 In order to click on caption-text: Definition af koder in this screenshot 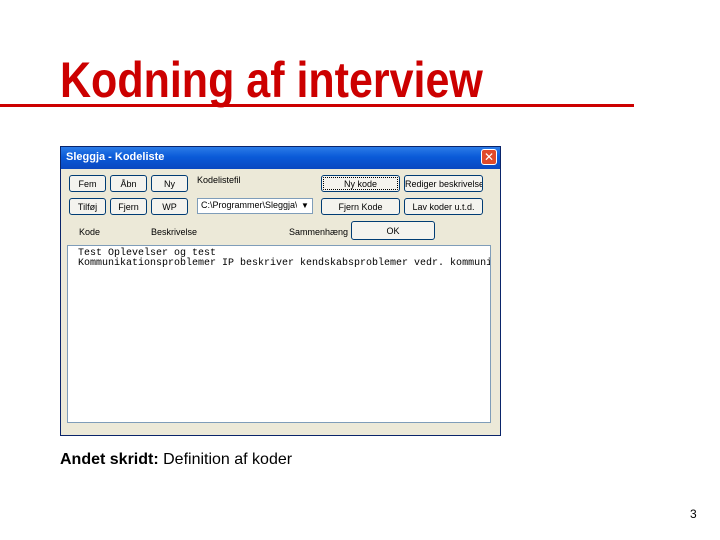, I will do `click(225, 459)`.